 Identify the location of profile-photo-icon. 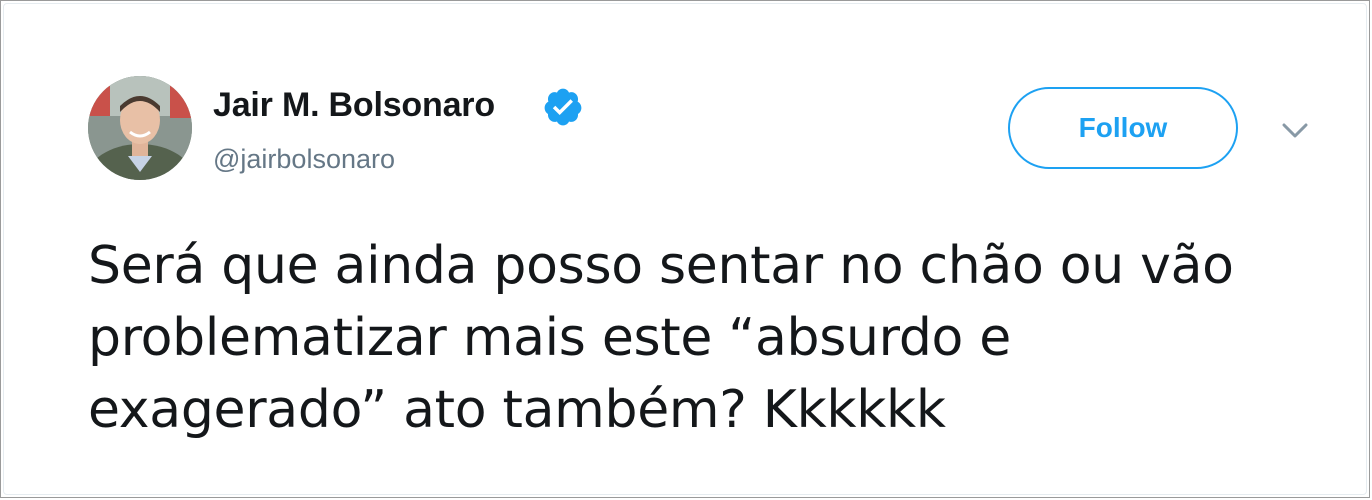
(140, 128).